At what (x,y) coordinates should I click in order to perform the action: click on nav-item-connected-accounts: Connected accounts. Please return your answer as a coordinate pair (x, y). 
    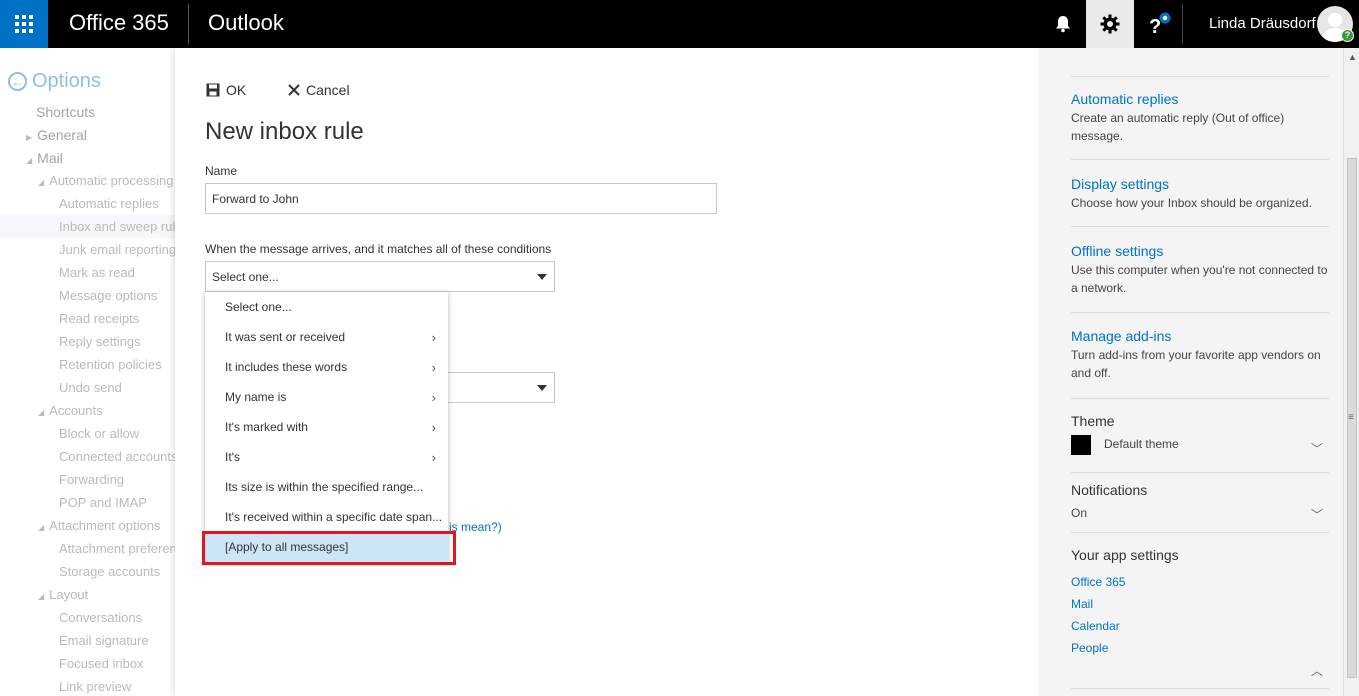
    Looking at the image, I should click on (117, 456).